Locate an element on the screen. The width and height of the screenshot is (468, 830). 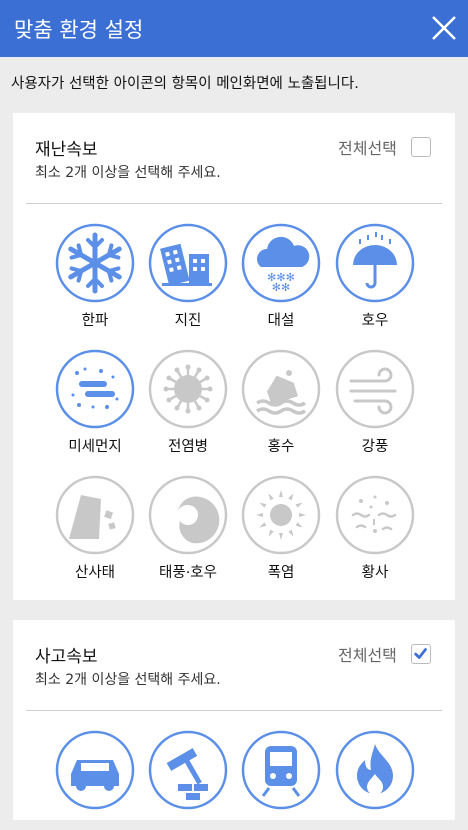
train-icon is located at coordinates (281, 770).